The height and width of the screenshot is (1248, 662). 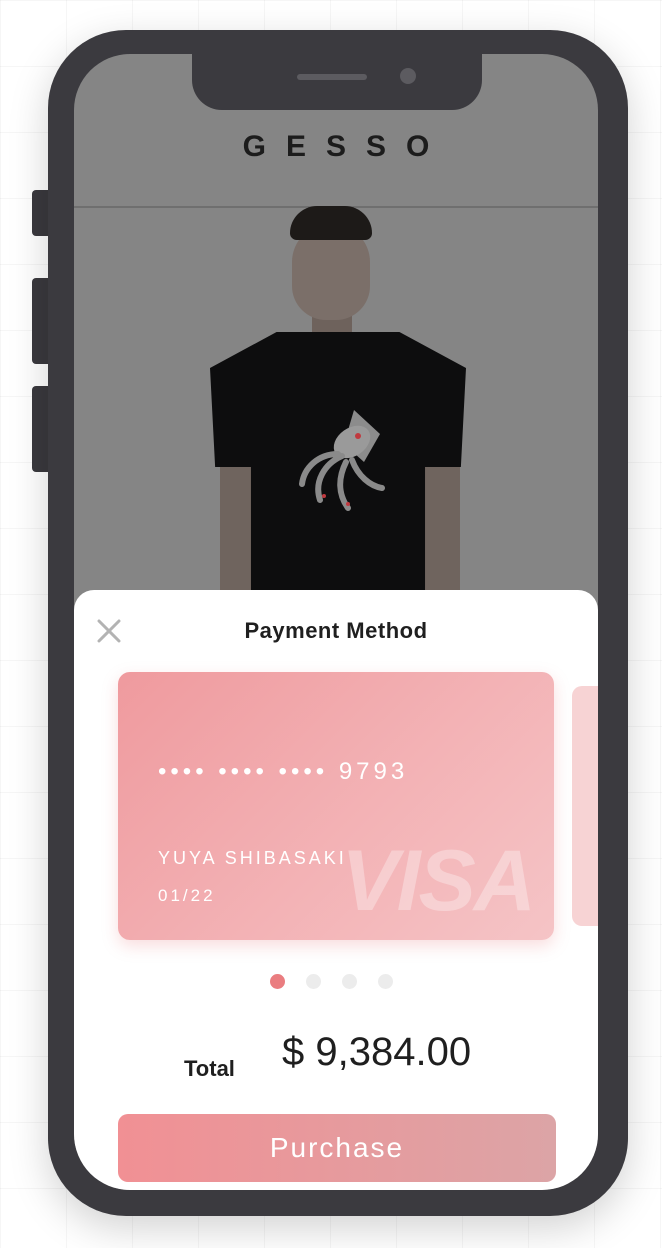 I want to click on card-expiry: 01/22, so click(x=187, y=895).